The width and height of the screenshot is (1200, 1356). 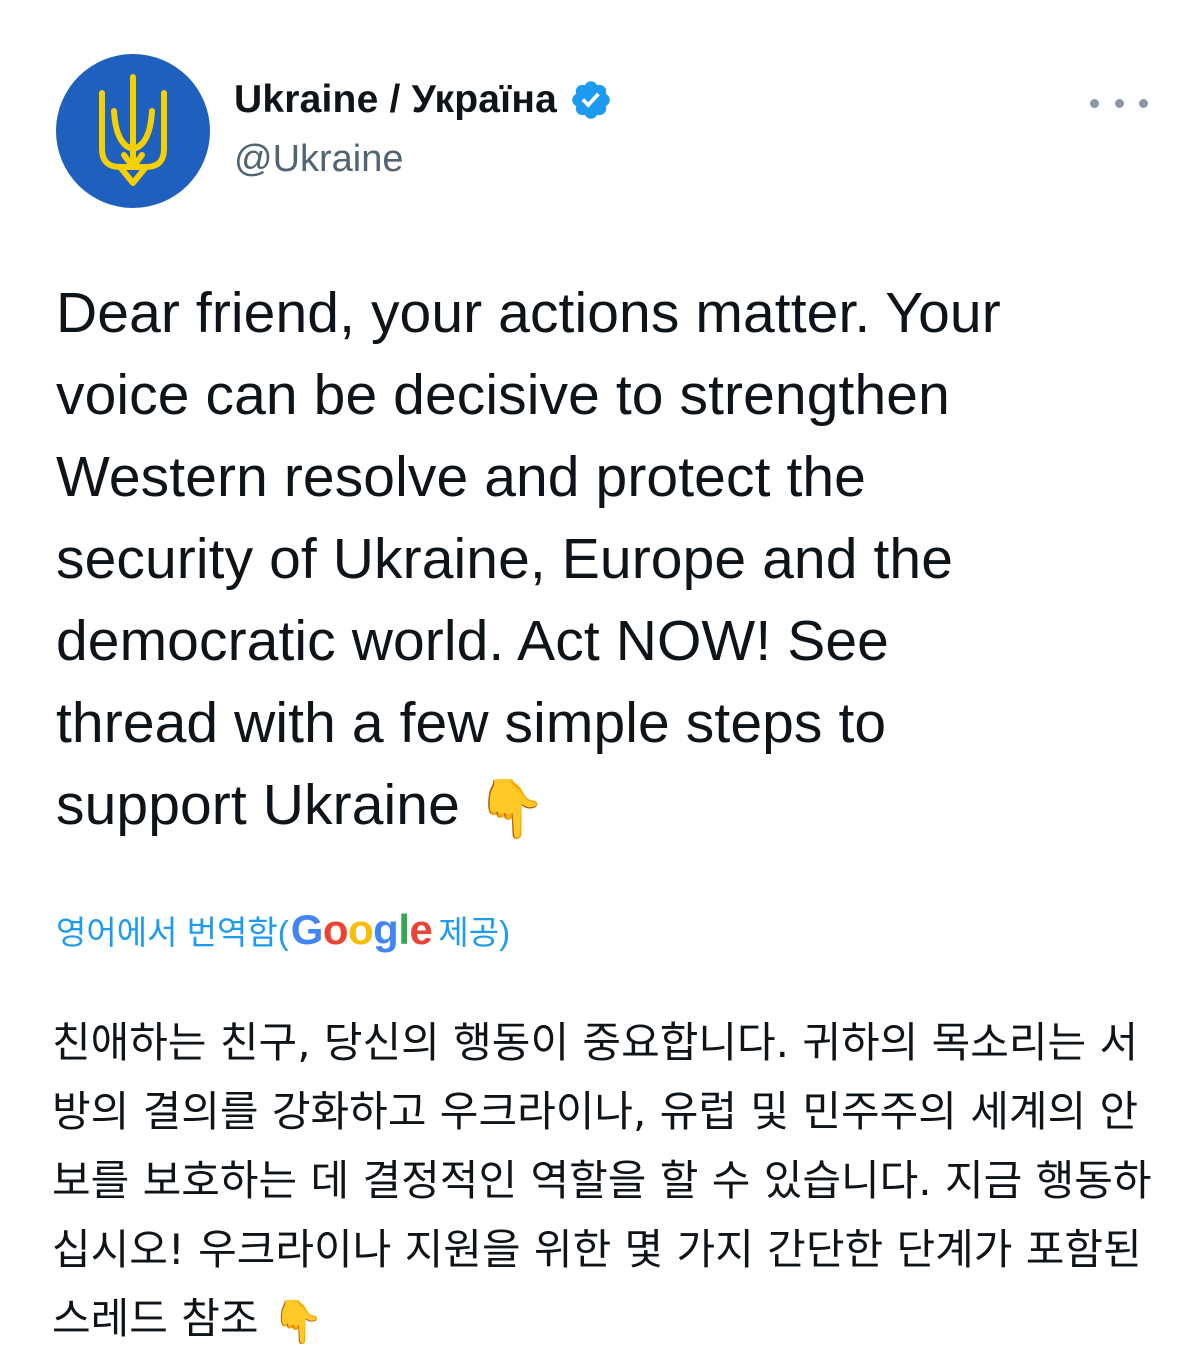 I want to click on avatar, so click(x=133, y=131).